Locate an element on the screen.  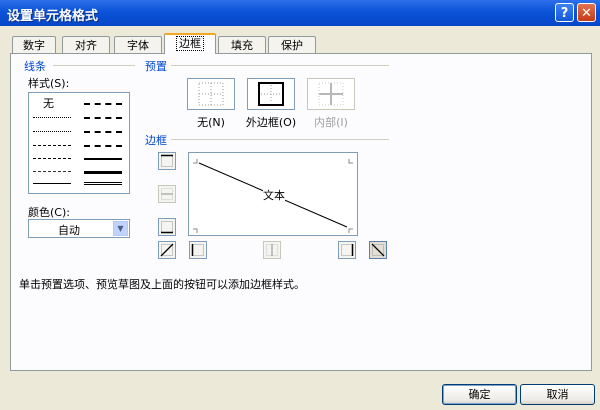
border-inside-horizontal-button is located at coordinates (167, 194).